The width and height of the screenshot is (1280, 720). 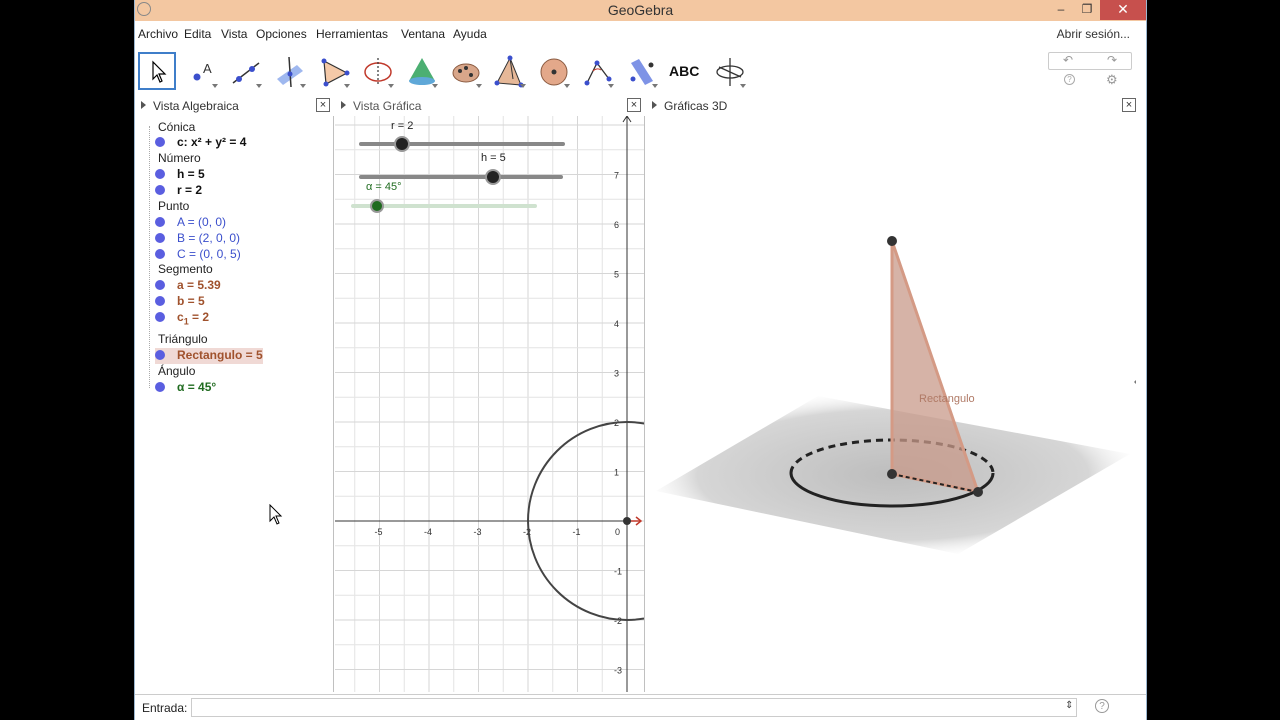 What do you see at coordinates (176, 128) in the screenshot?
I see `category-conica: Cónica` at bounding box center [176, 128].